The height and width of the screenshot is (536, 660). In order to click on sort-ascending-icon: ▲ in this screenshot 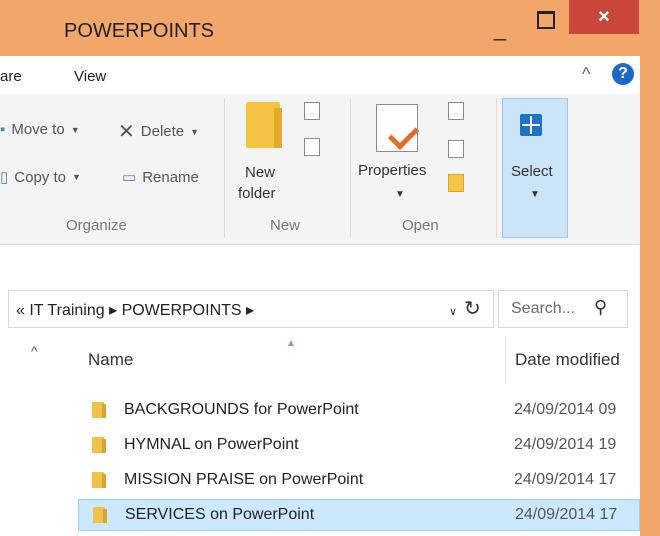, I will do `click(291, 343)`.